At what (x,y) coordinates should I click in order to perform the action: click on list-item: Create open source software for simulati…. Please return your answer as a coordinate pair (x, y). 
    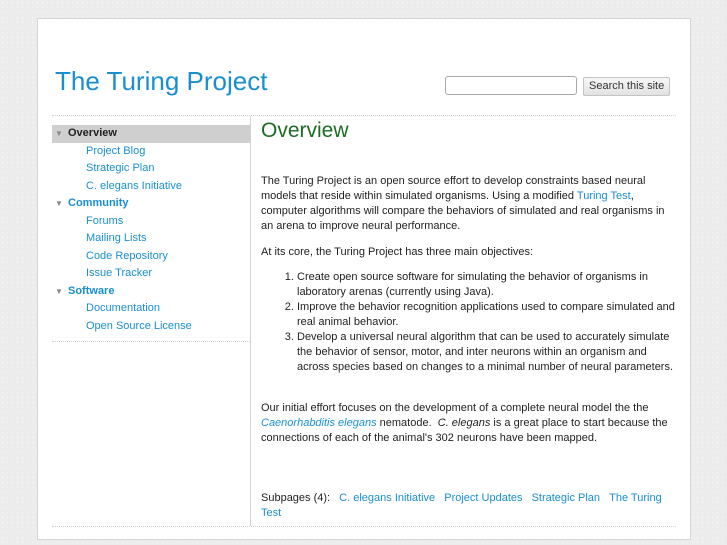
    Looking at the image, I should click on (487, 285).